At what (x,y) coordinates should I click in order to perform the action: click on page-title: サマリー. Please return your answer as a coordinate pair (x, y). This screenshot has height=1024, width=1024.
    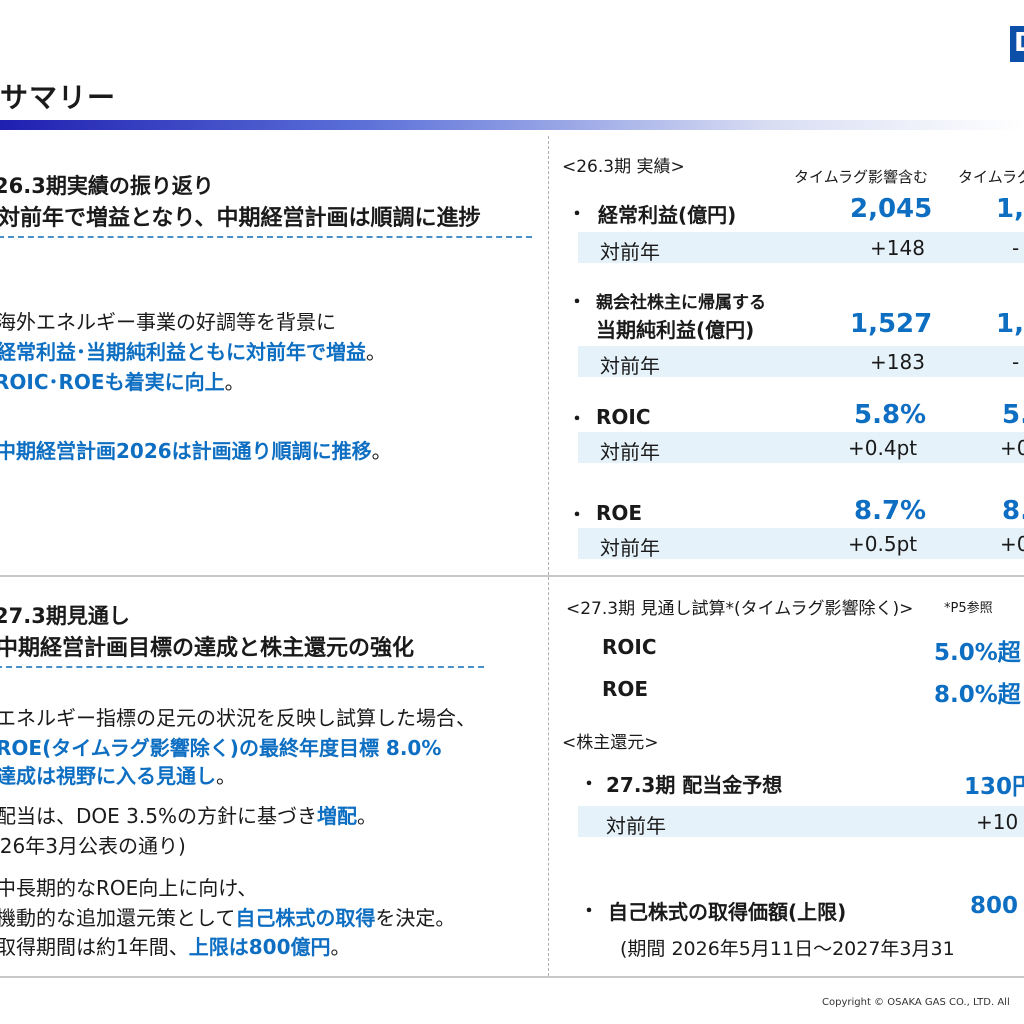
    Looking at the image, I should click on (58, 97).